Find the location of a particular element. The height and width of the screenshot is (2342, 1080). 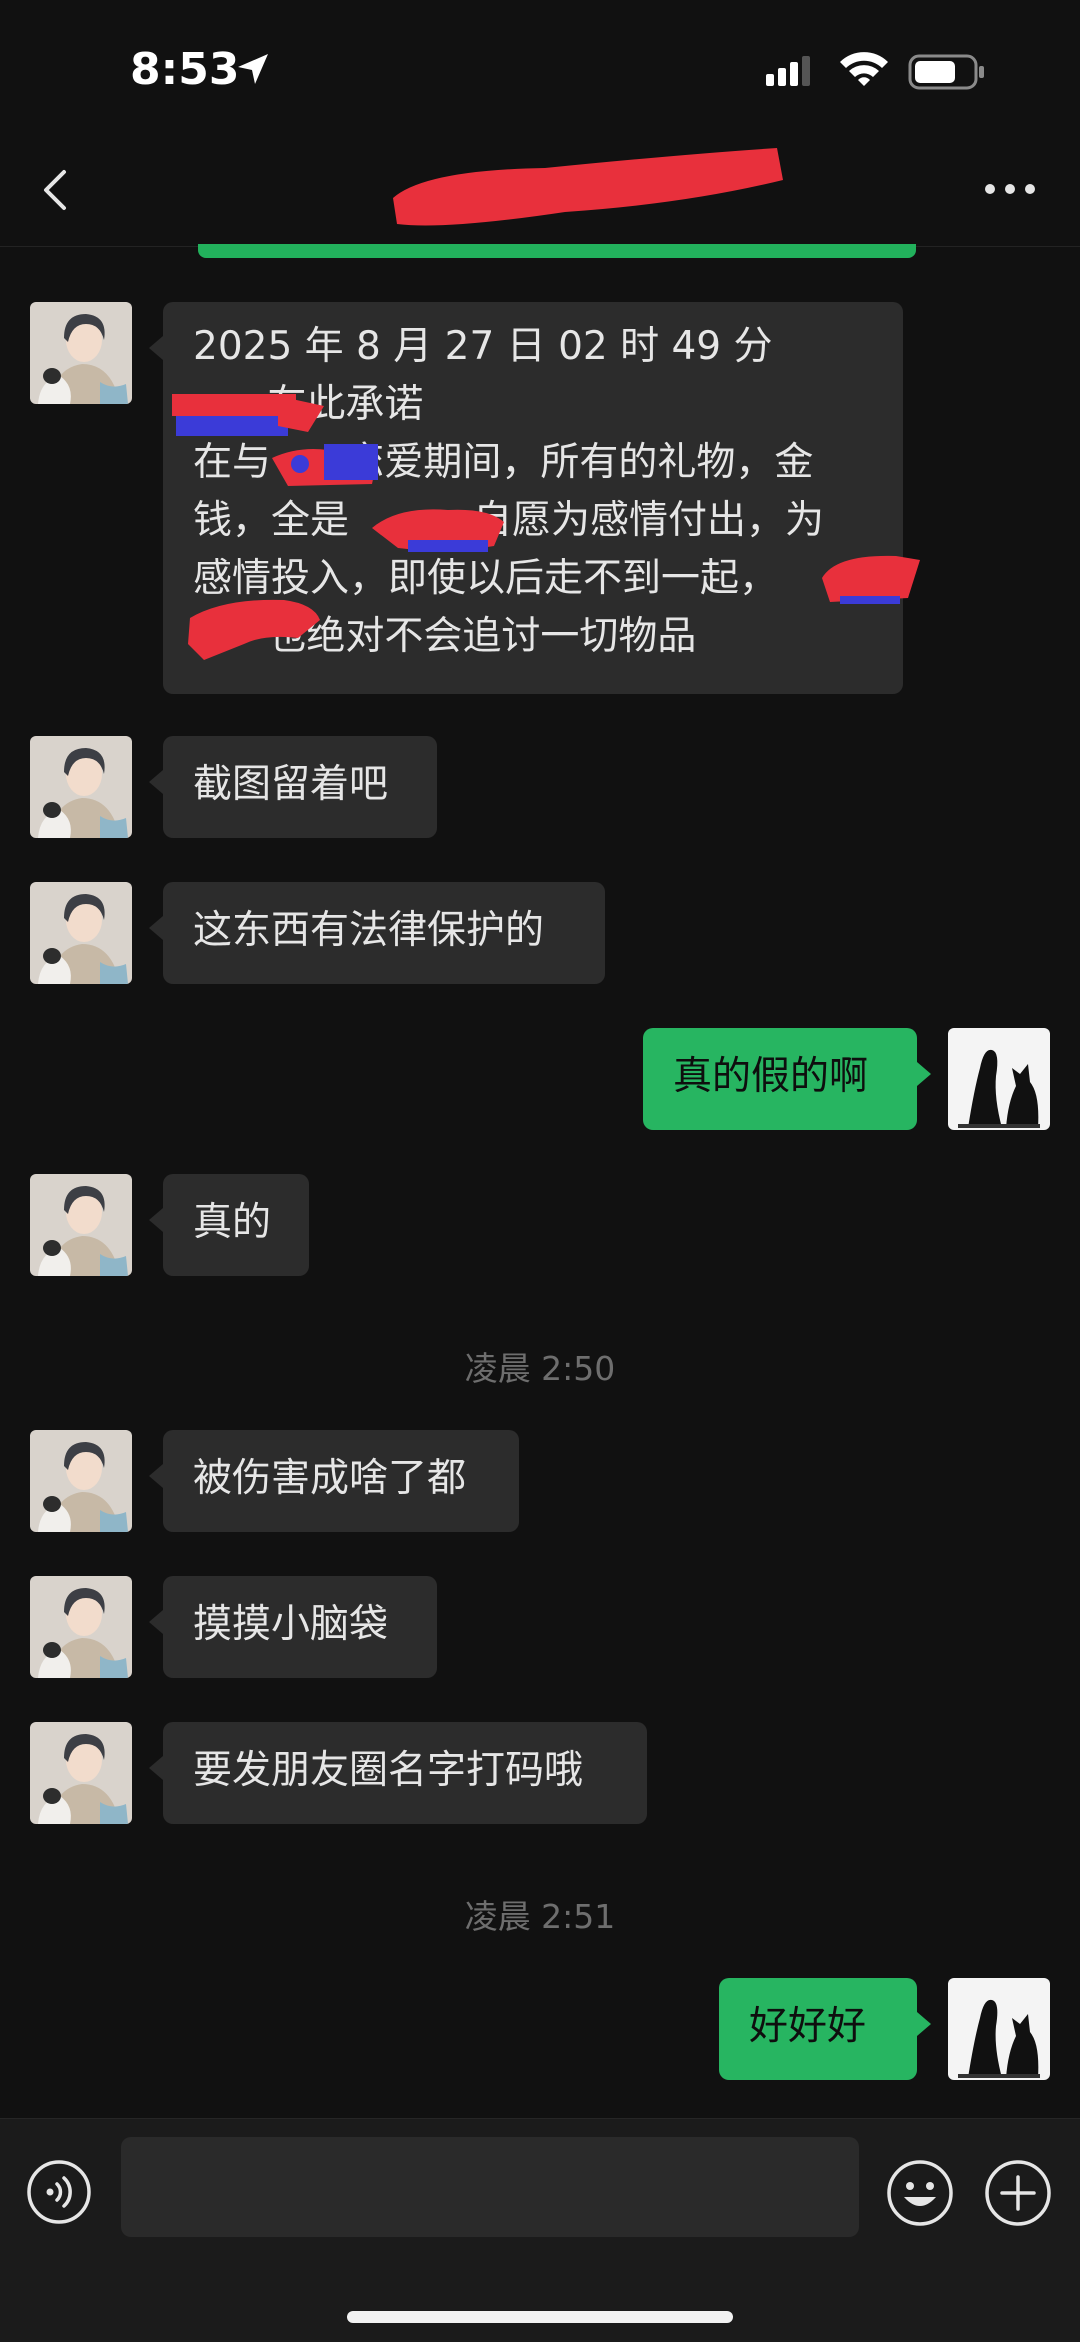

message-bubble: 真的 is located at coordinates (229, 1225).